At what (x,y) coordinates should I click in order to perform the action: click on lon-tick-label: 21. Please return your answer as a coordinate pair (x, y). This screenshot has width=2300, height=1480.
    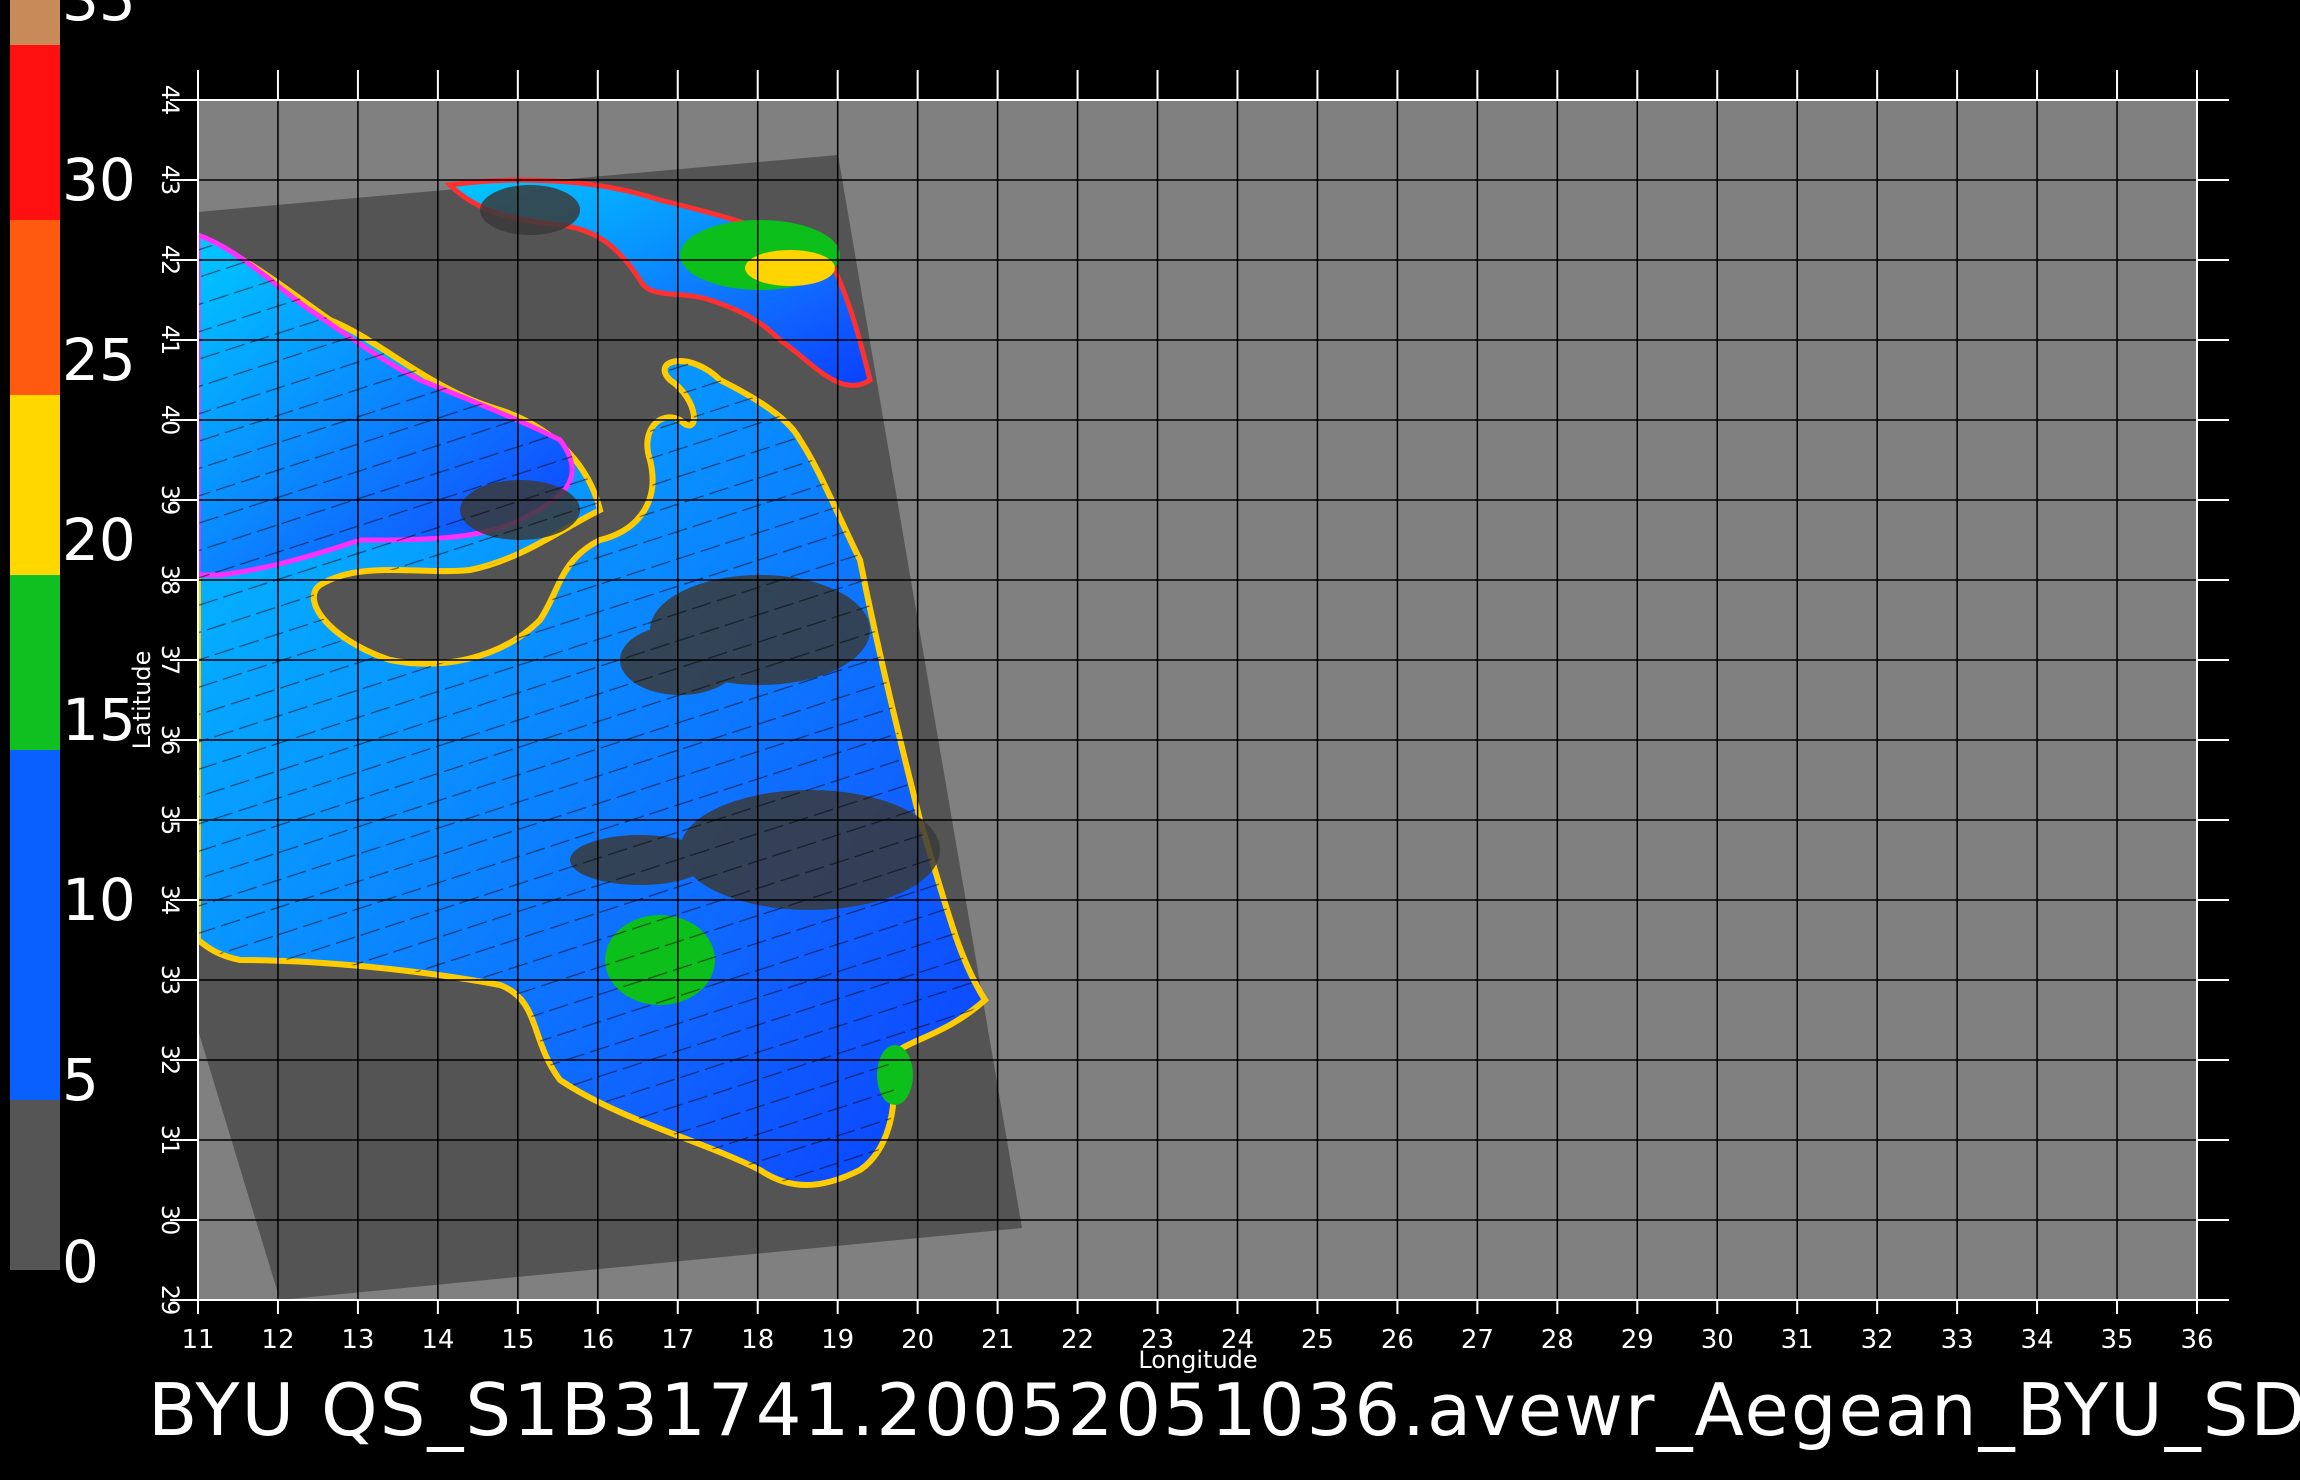
    Looking at the image, I should click on (997, 1340).